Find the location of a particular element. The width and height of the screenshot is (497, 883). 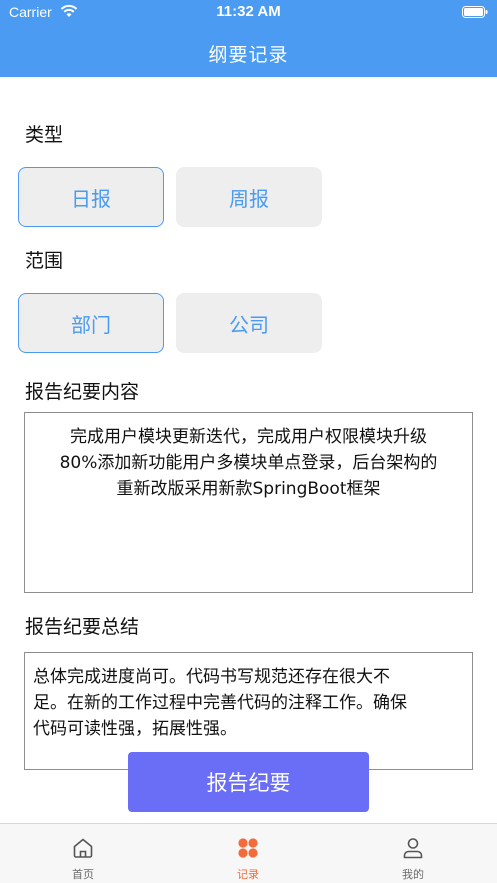

content-line: 80%添加新功能用户多模块单点登录，后台架构的 is located at coordinates (248, 463).